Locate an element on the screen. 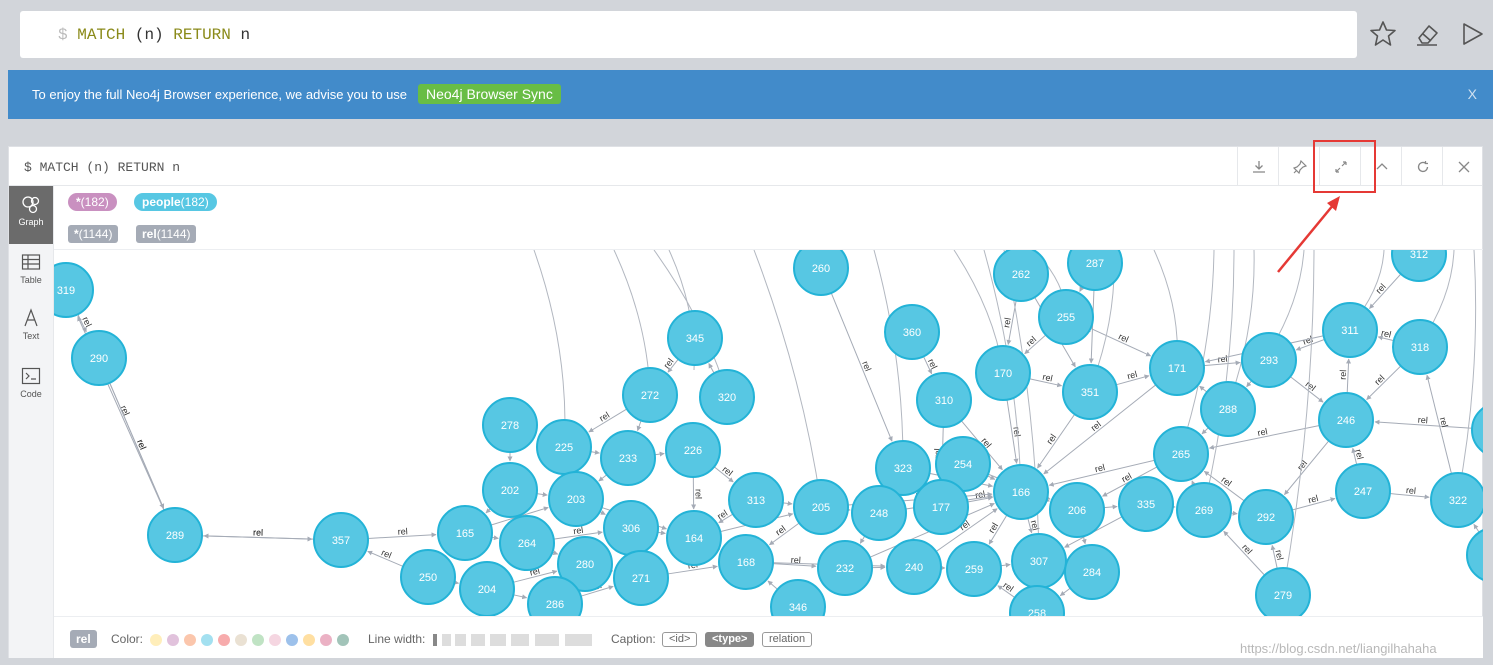 The width and height of the screenshot is (1493, 665). graph-node: 360 is located at coordinates (912, 332).